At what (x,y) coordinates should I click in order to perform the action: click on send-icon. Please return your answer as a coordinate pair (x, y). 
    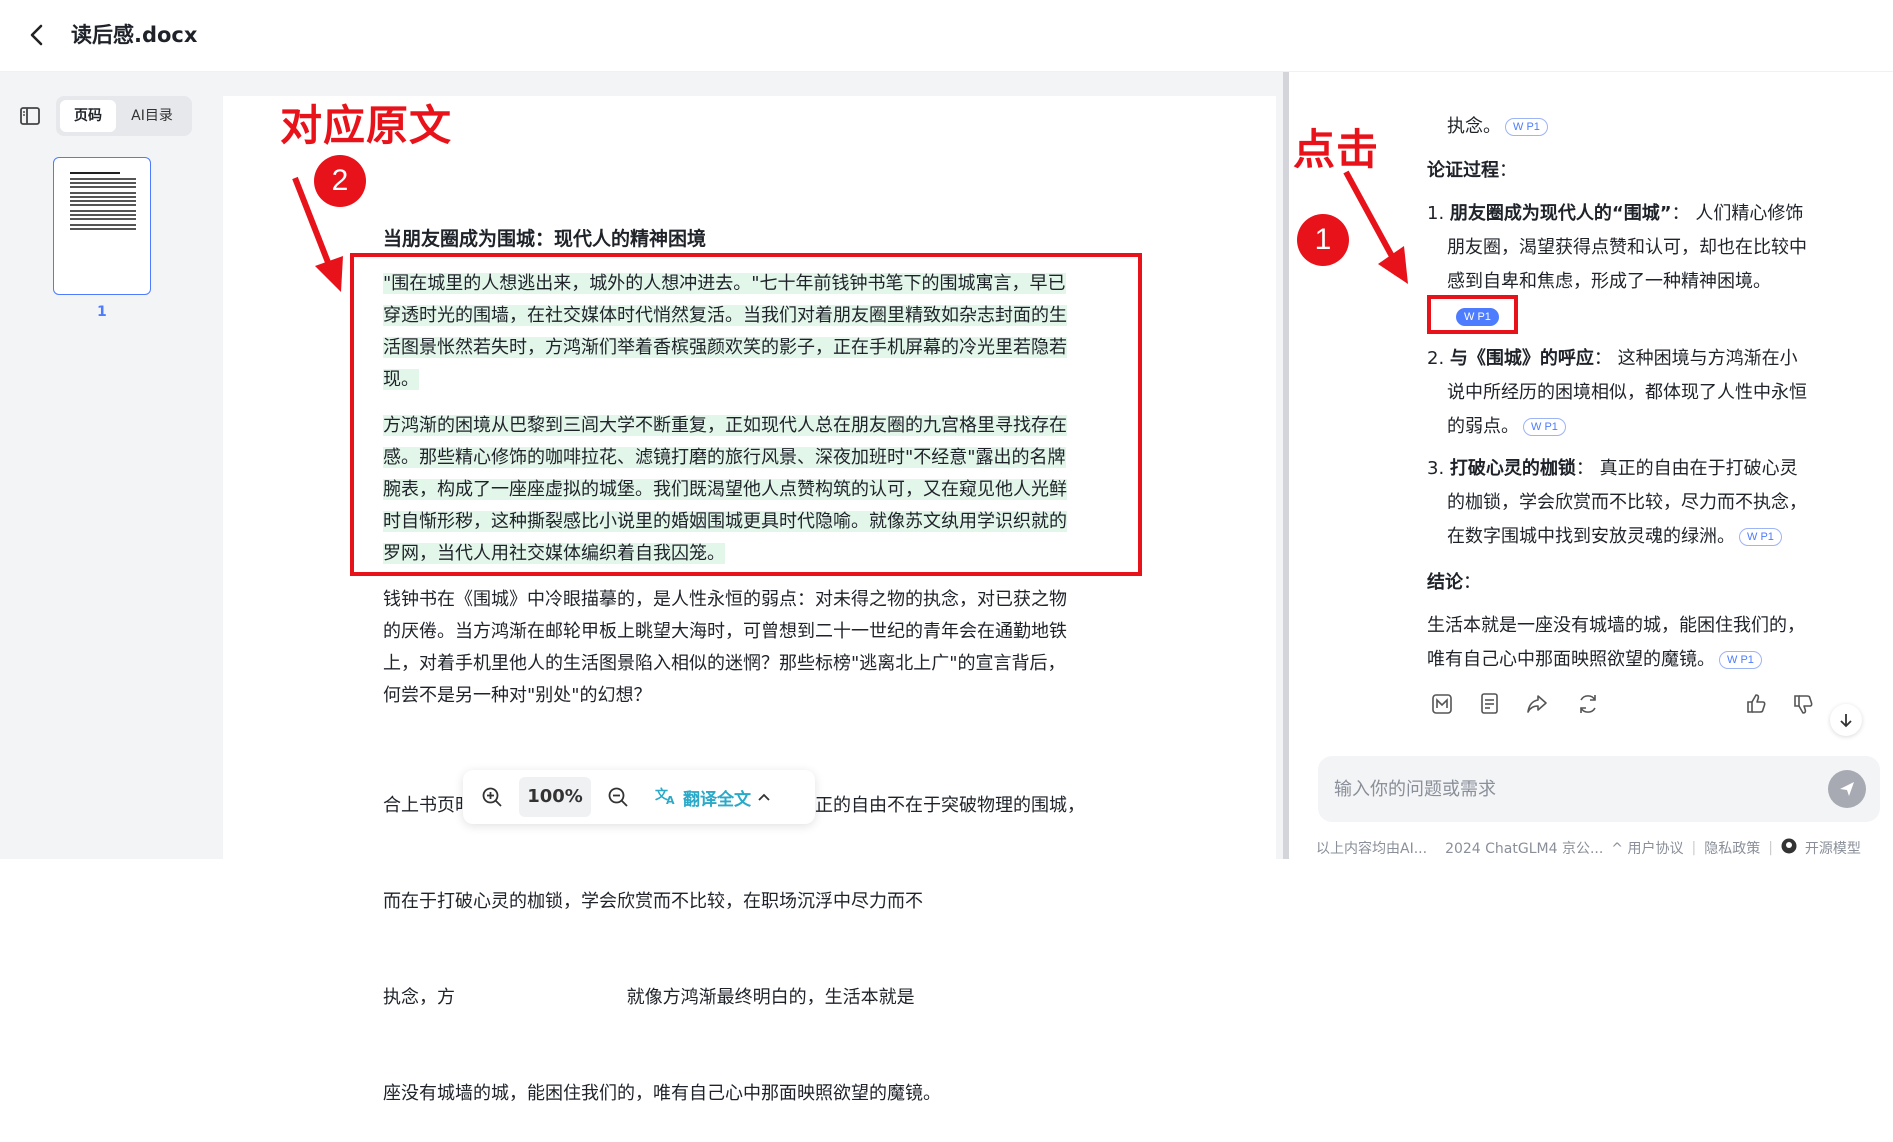
    Looking at the image, I should click on (1847, 789).